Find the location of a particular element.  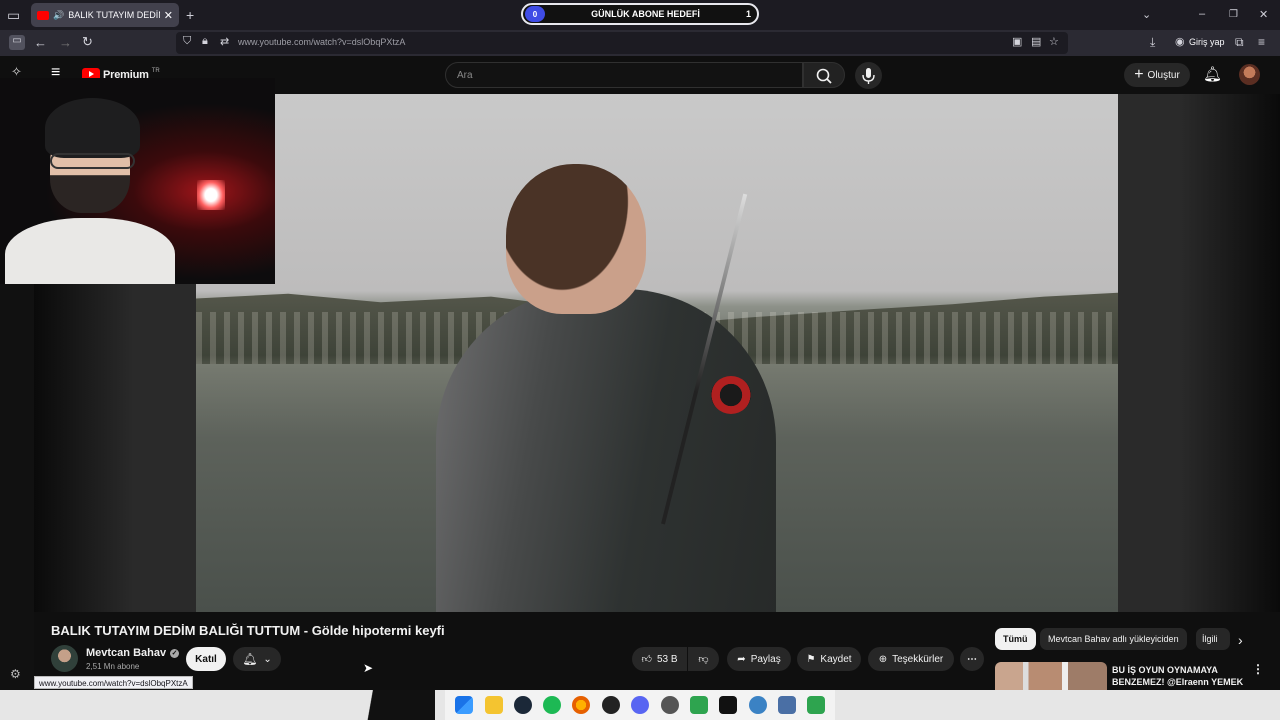

steam-icon is located at coordinates (523, 705).